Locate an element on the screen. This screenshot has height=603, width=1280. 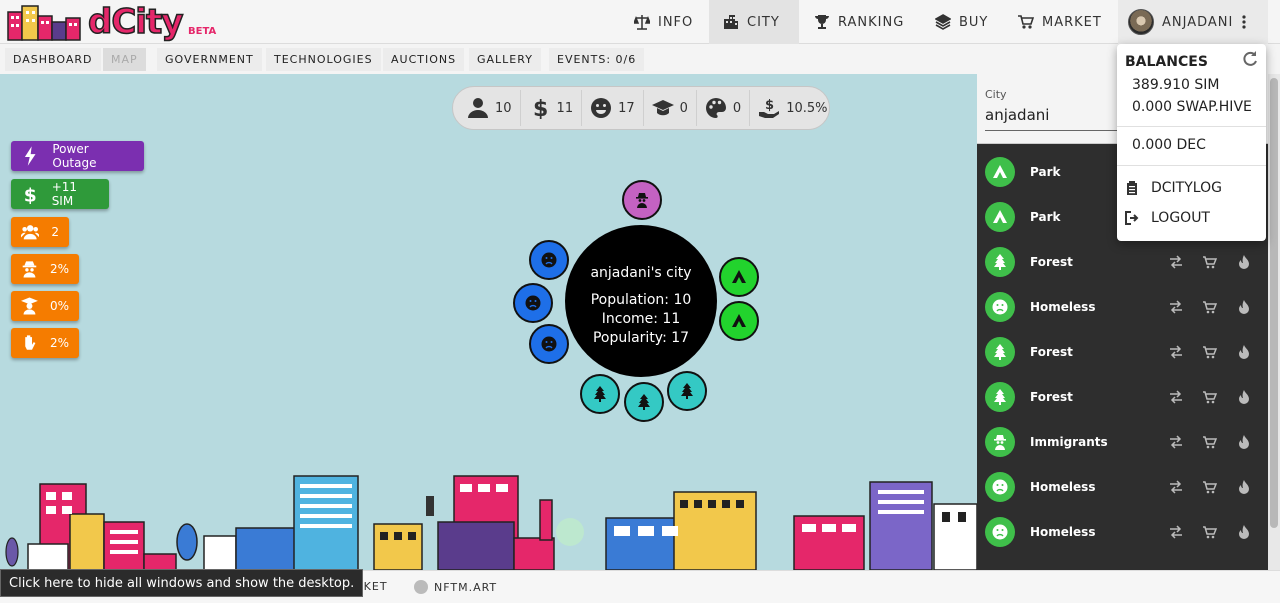
nav-ranking: RANKING is located at coordinates (859, 22).